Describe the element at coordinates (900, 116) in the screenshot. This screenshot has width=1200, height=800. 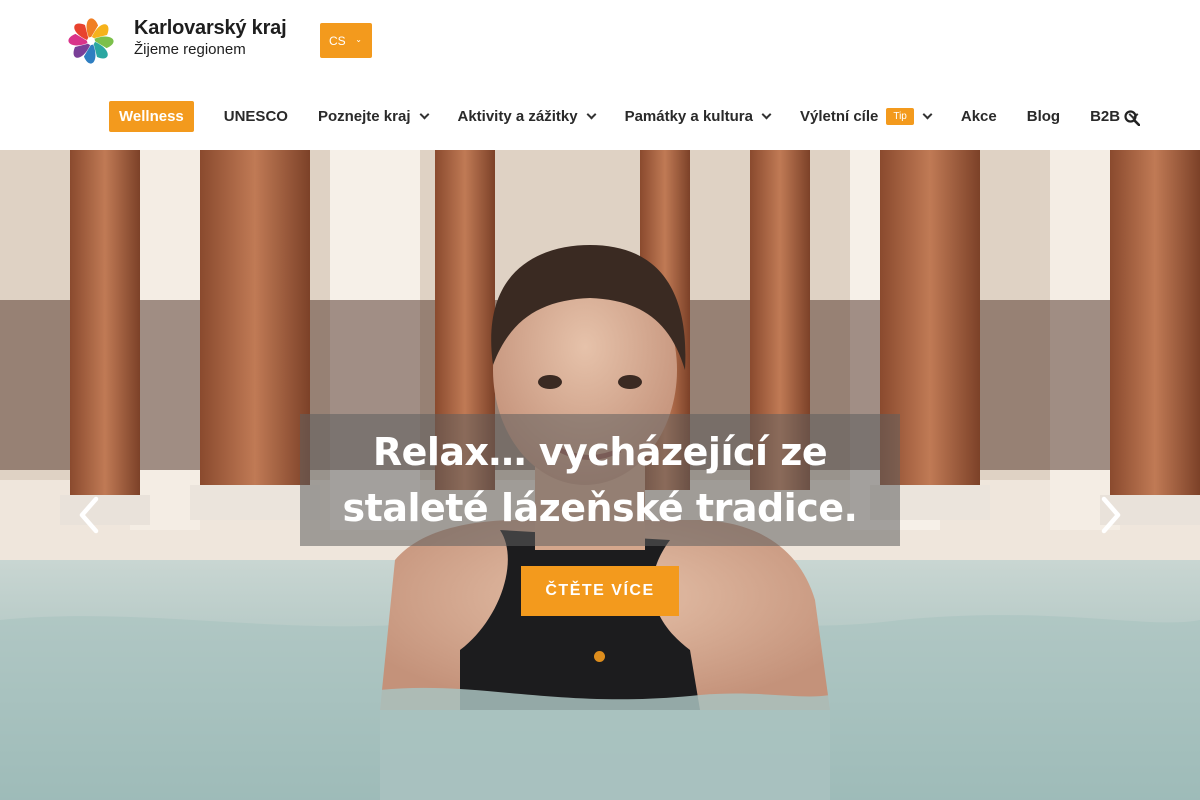
I see `tip-badge: Tip` at that location.